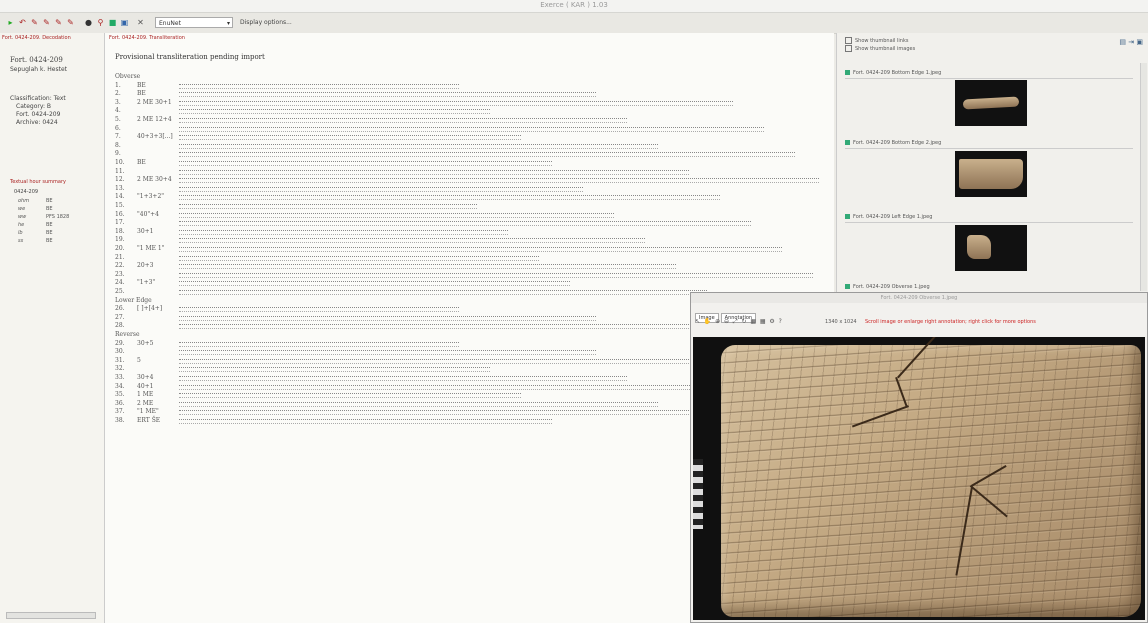 The image size is (1148, 623). What do you see at coordinates (120, 240) in the screenshot?
I see `line-number: 19.` at bounding box center [120, 240].